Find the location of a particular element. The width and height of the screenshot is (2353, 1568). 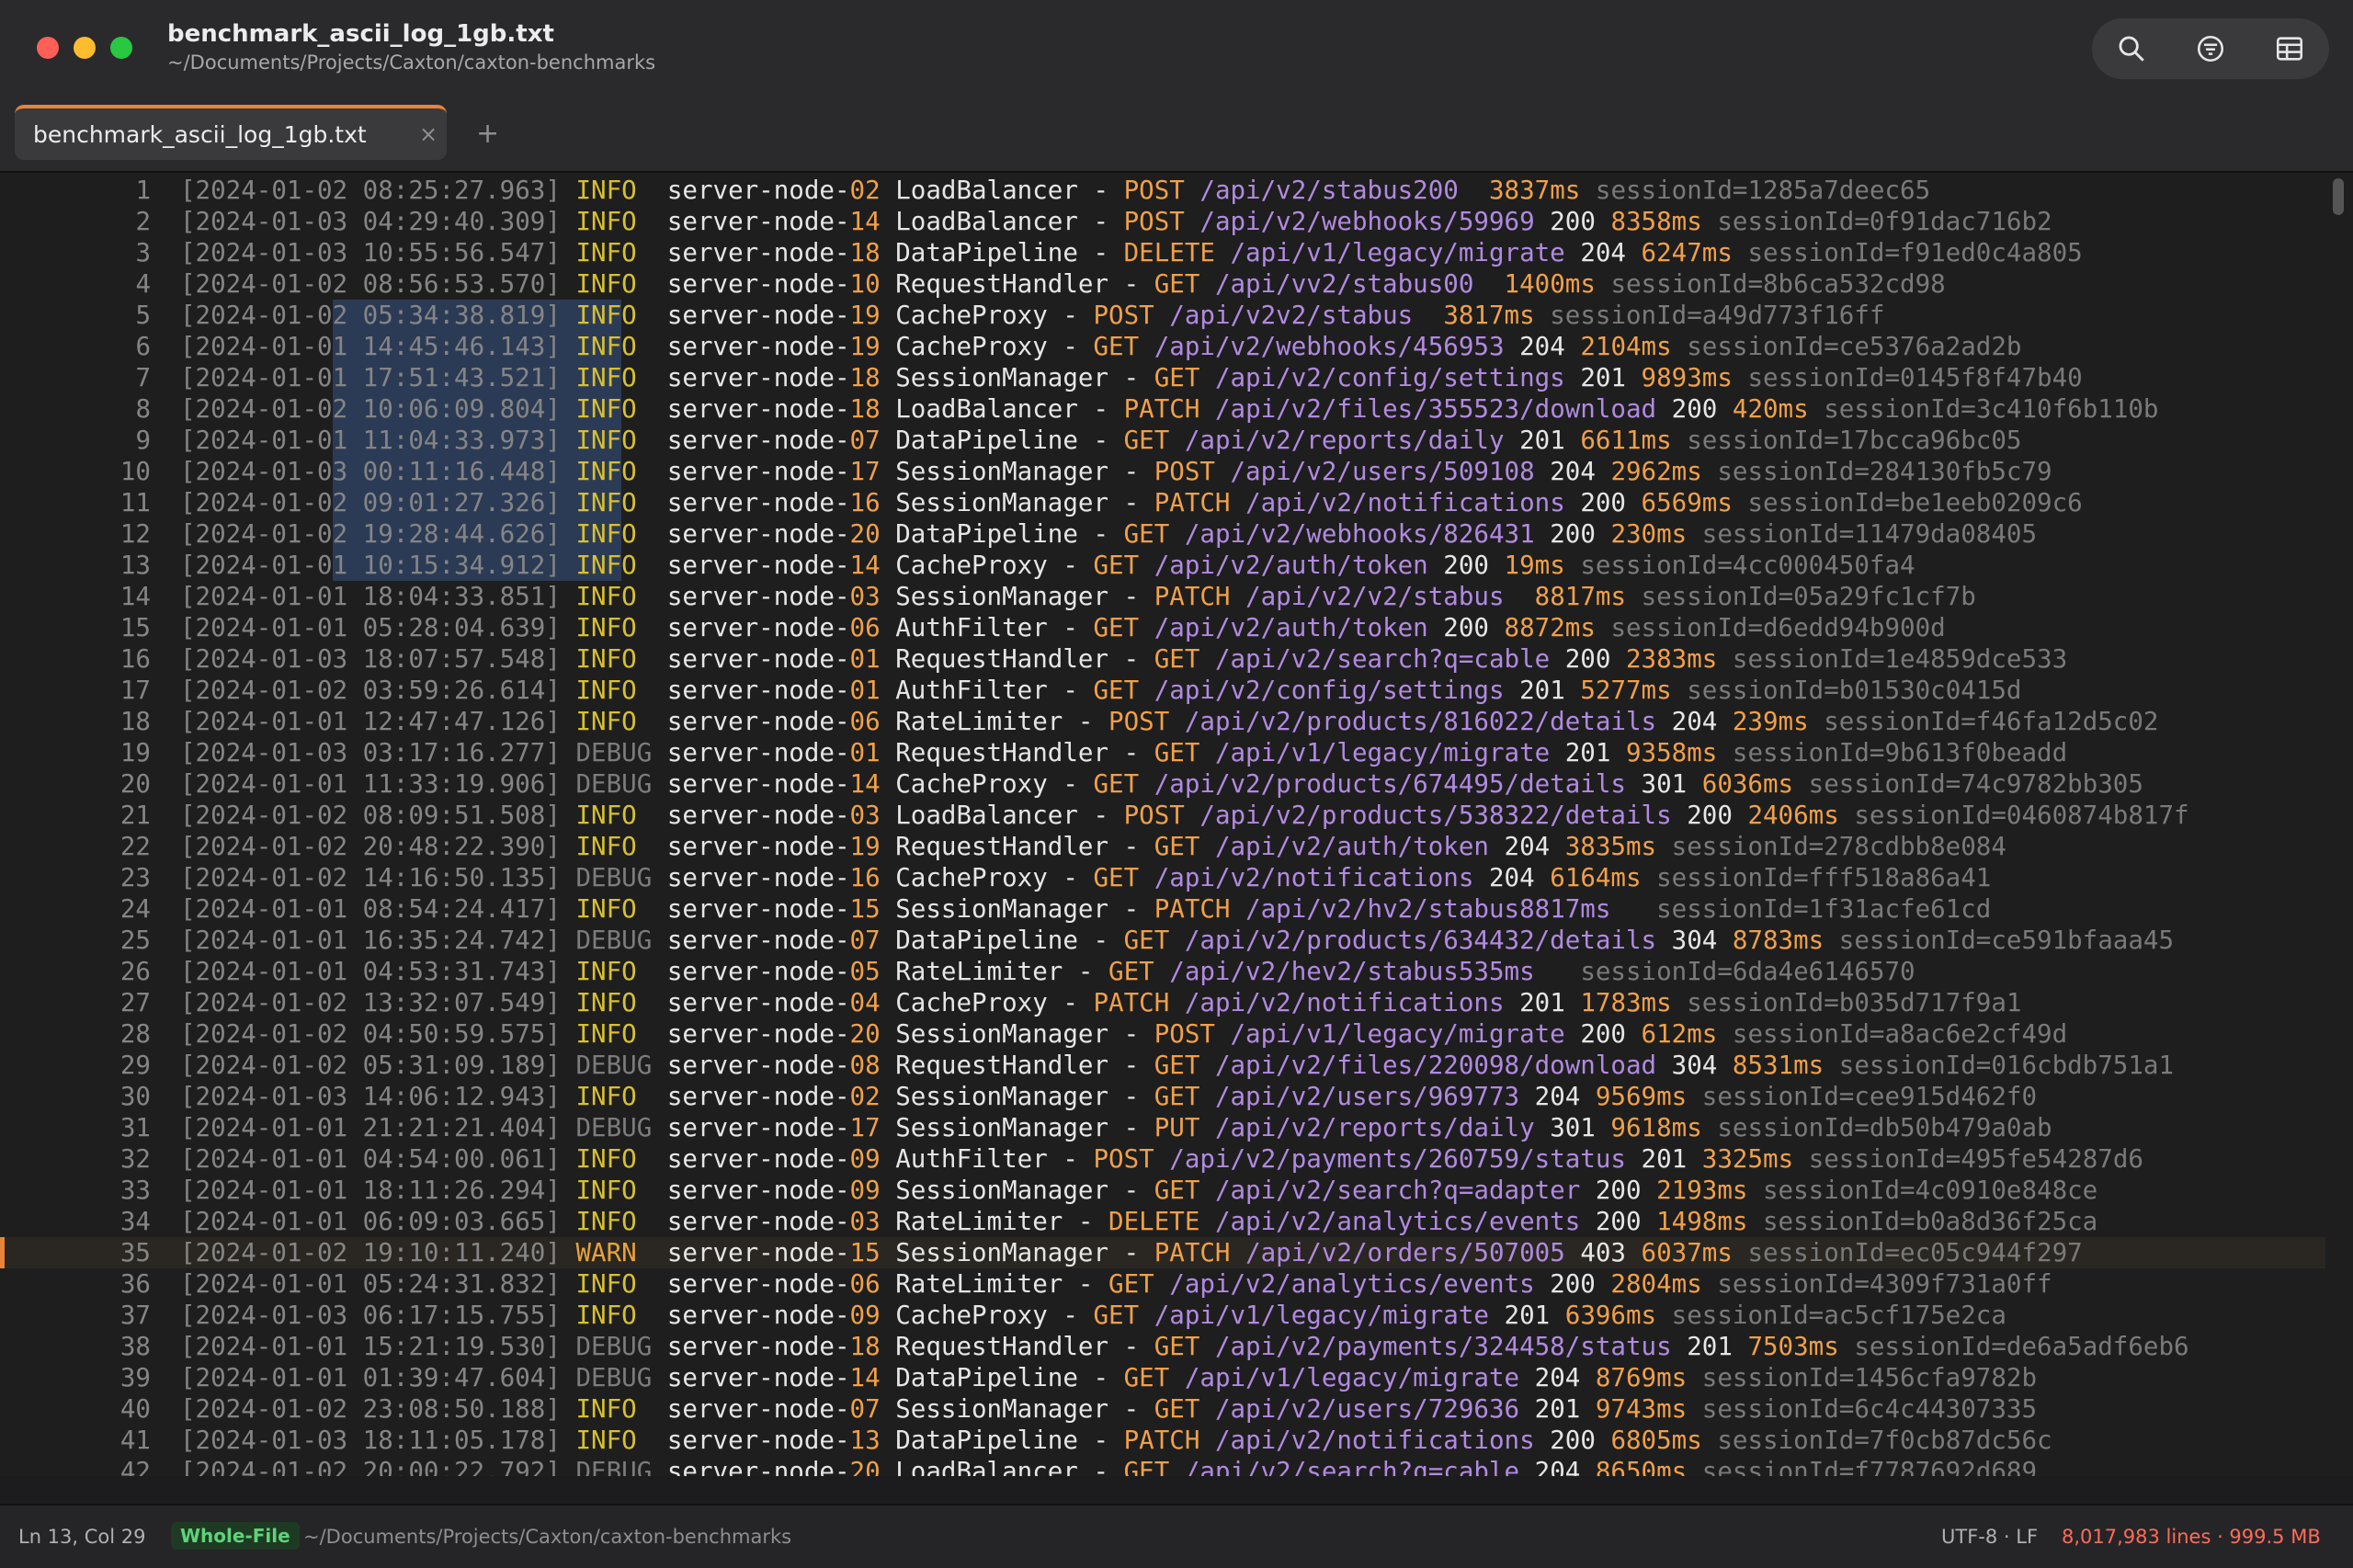

tab-close-icon: × is located at coordinates (428, 134).